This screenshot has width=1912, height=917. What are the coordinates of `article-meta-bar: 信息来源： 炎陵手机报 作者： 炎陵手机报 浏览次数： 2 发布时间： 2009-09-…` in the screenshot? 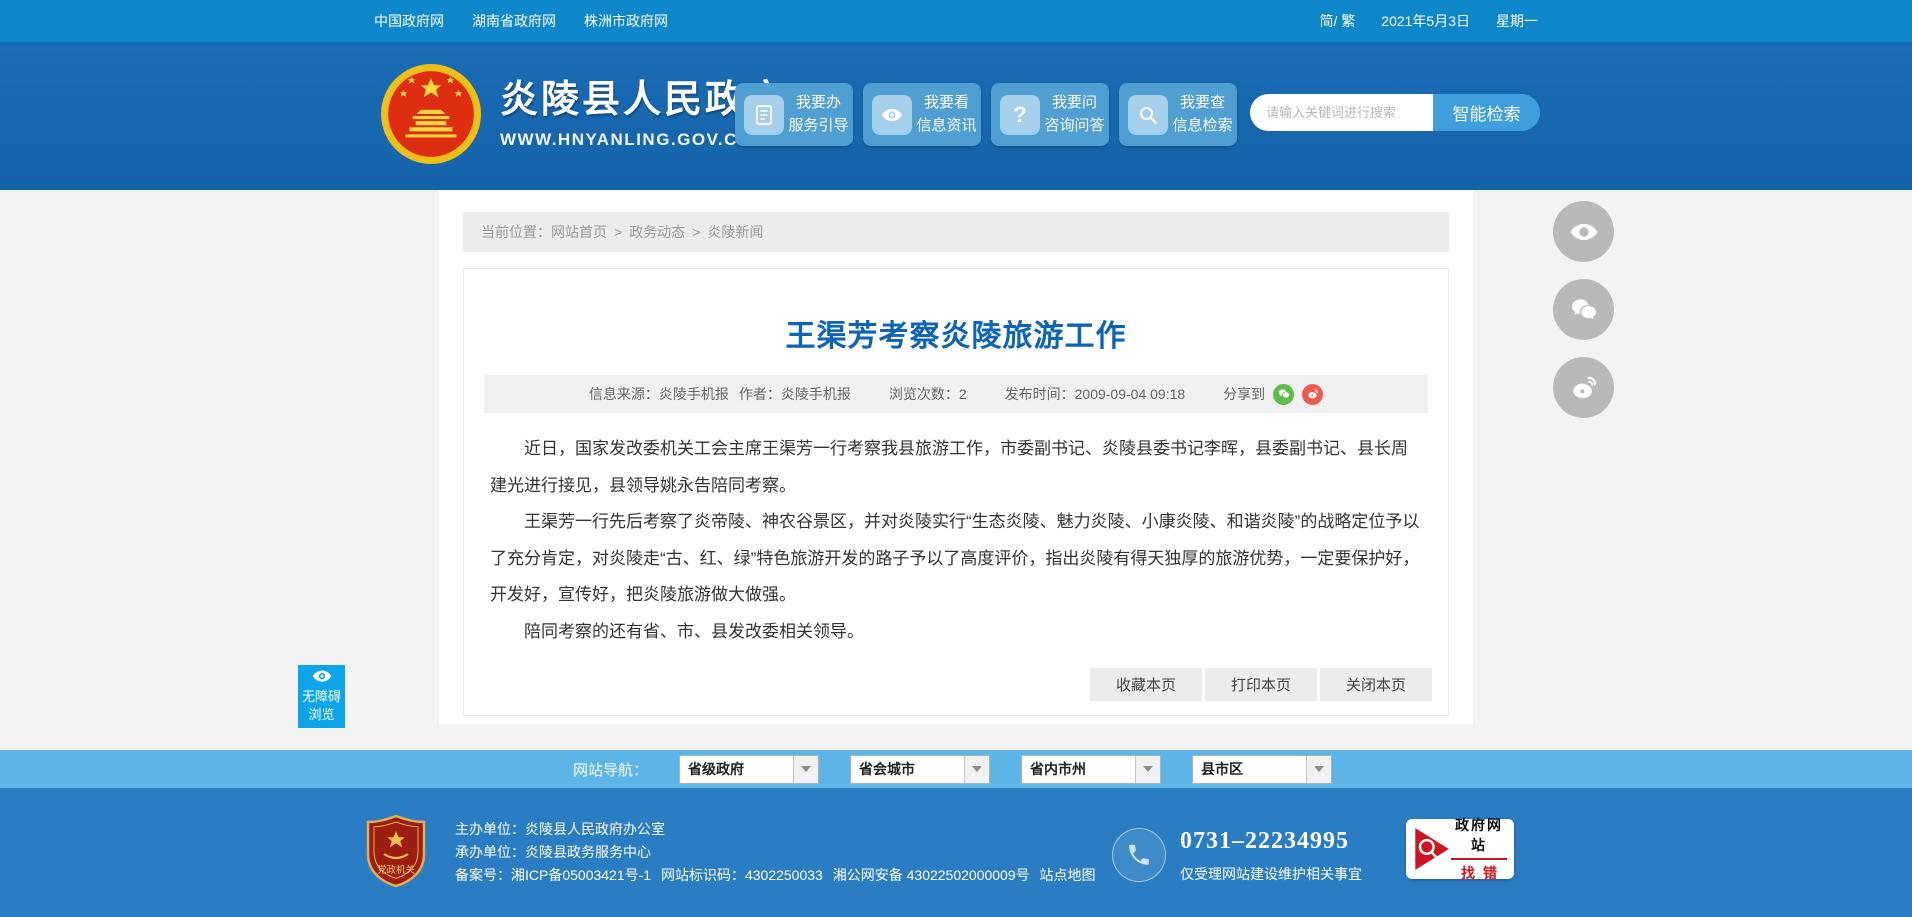 It's located at (956, 394).